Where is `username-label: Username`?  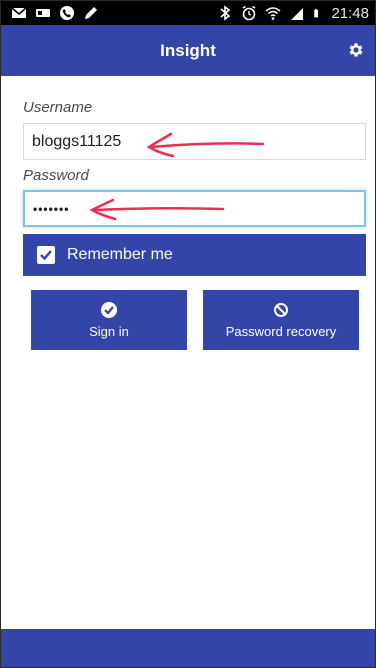 username-label: Username is located at coordinates (58, 107).